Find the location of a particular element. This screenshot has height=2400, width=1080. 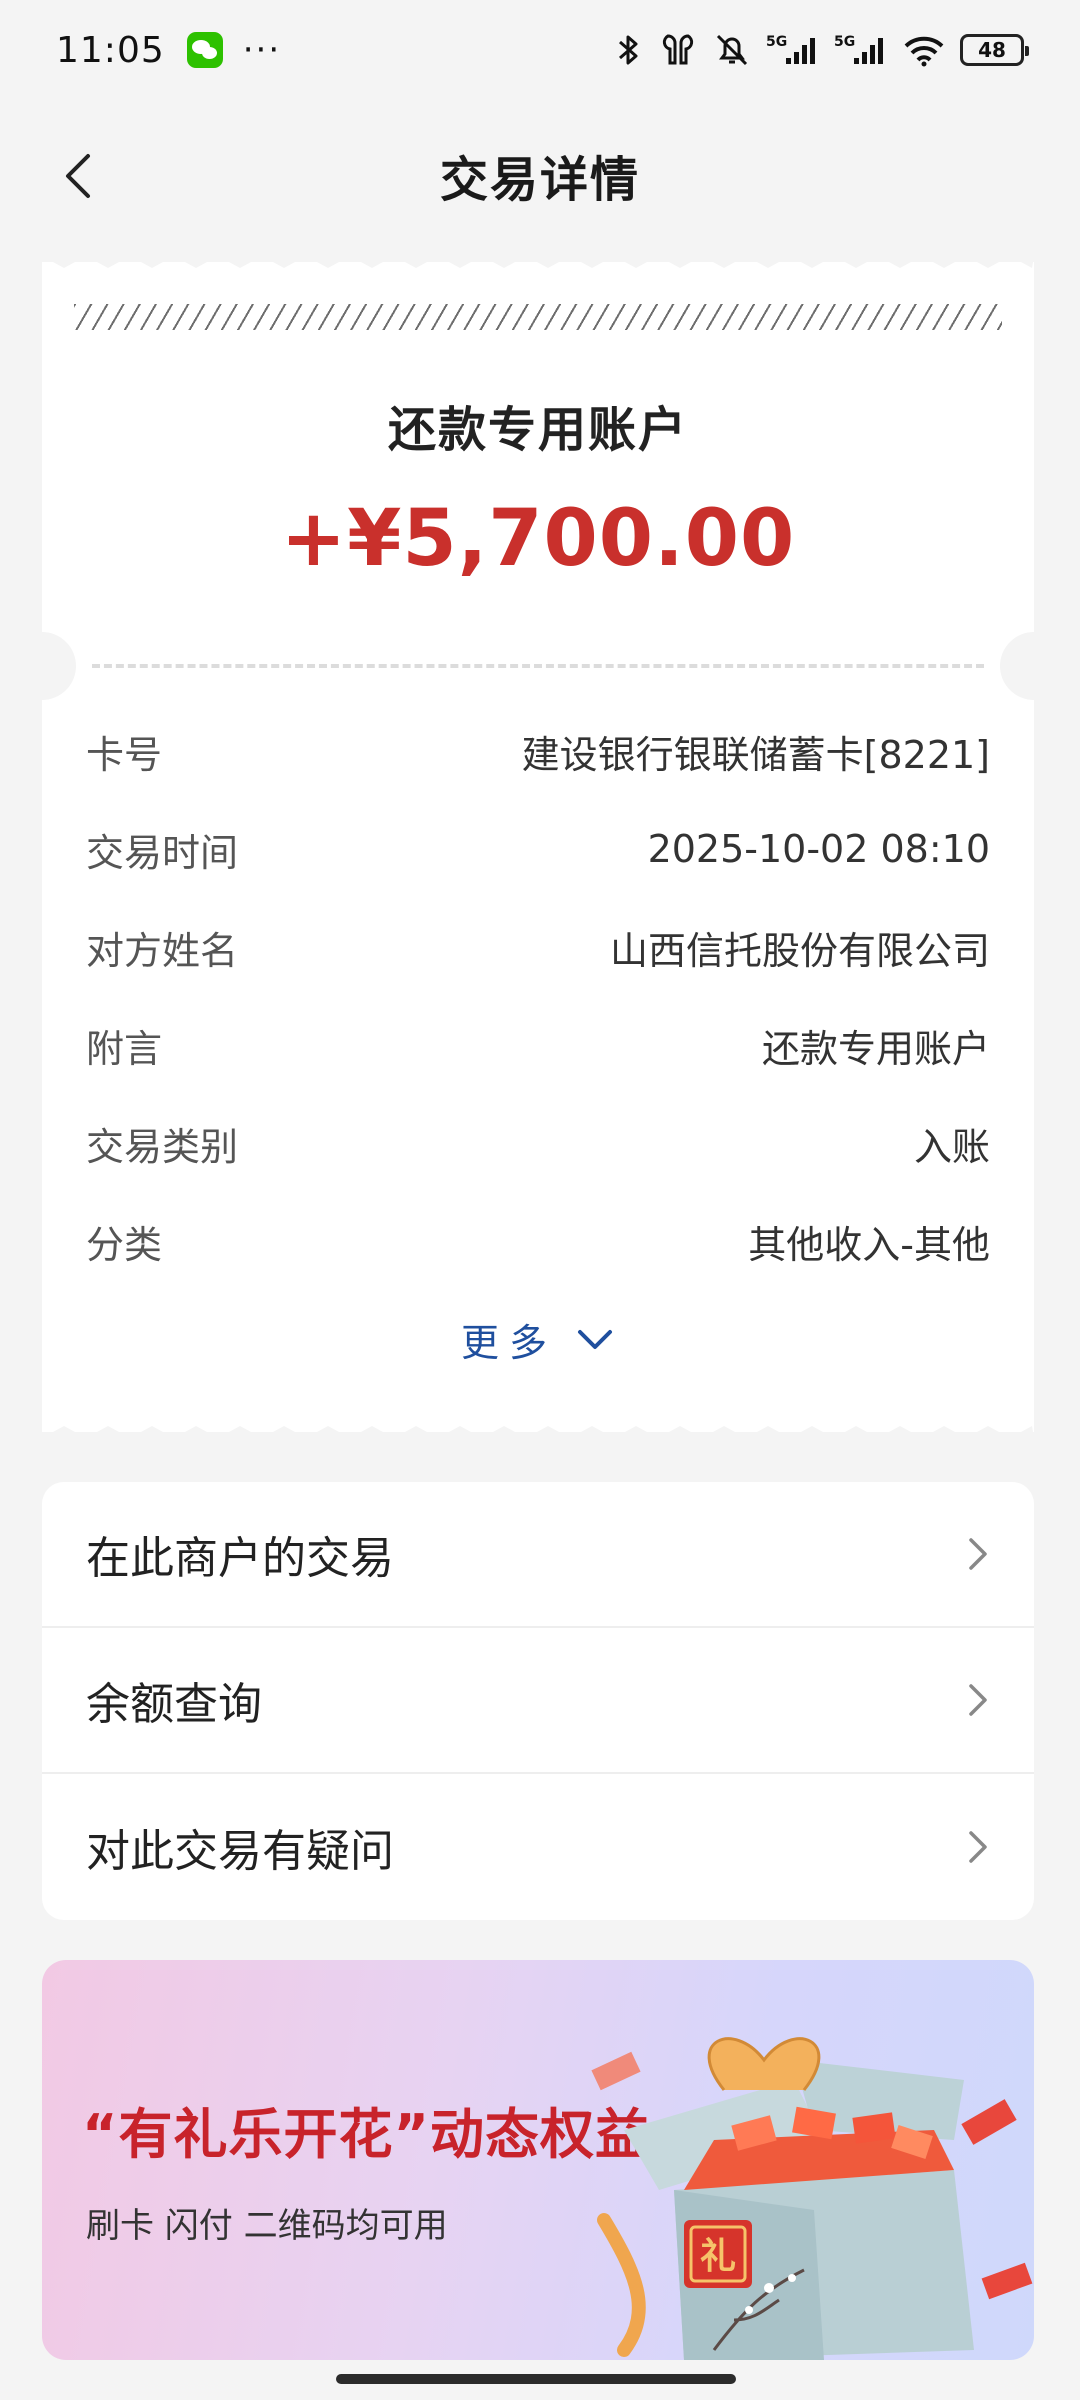

detail-label: 附言 is located at coordinates (124, 1048).